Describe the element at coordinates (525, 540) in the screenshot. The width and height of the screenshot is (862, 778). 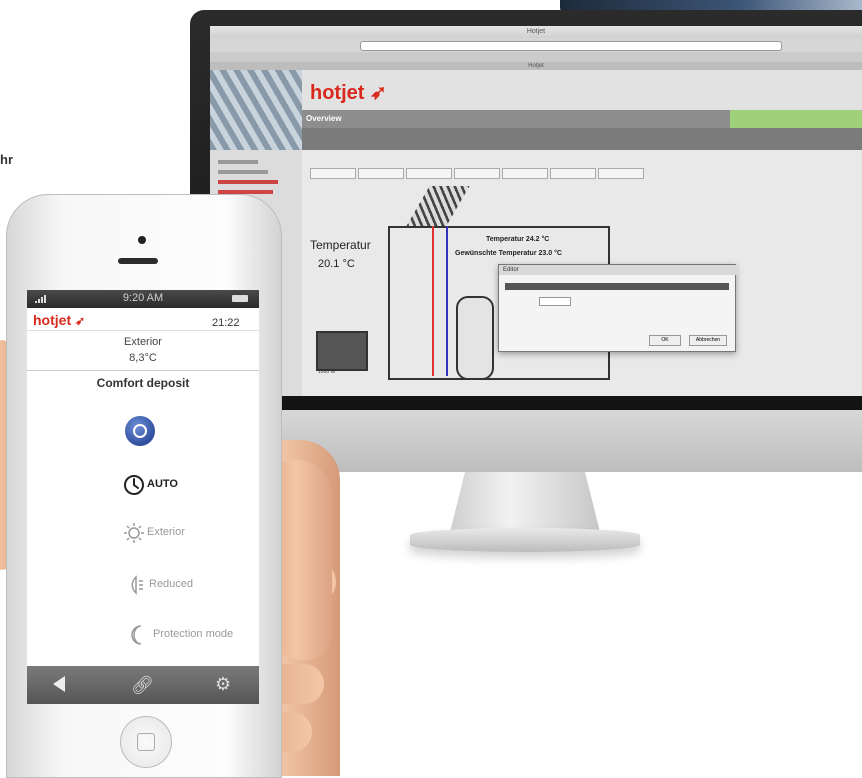
I see `monitor-stand-base` at that location.